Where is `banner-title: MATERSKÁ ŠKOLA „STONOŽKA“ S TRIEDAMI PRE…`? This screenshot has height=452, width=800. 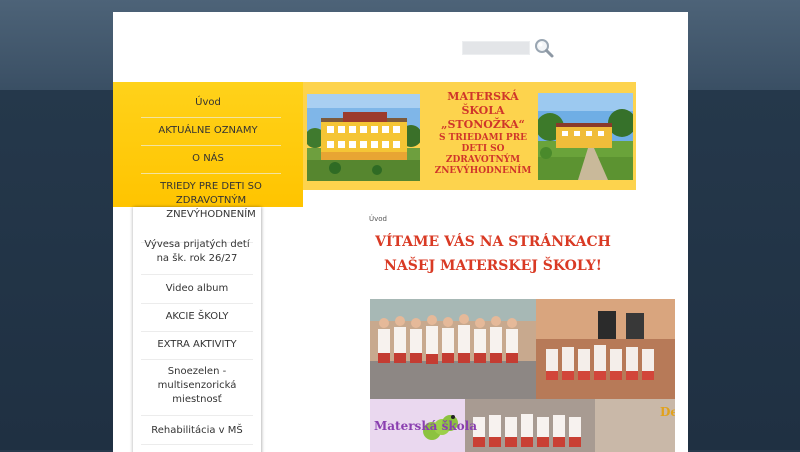 banner-title: MATERSKÁ ŠKOLA „STONOŽKA“ S TRIEDAMI PRE… is located at coordinates (483, 133).